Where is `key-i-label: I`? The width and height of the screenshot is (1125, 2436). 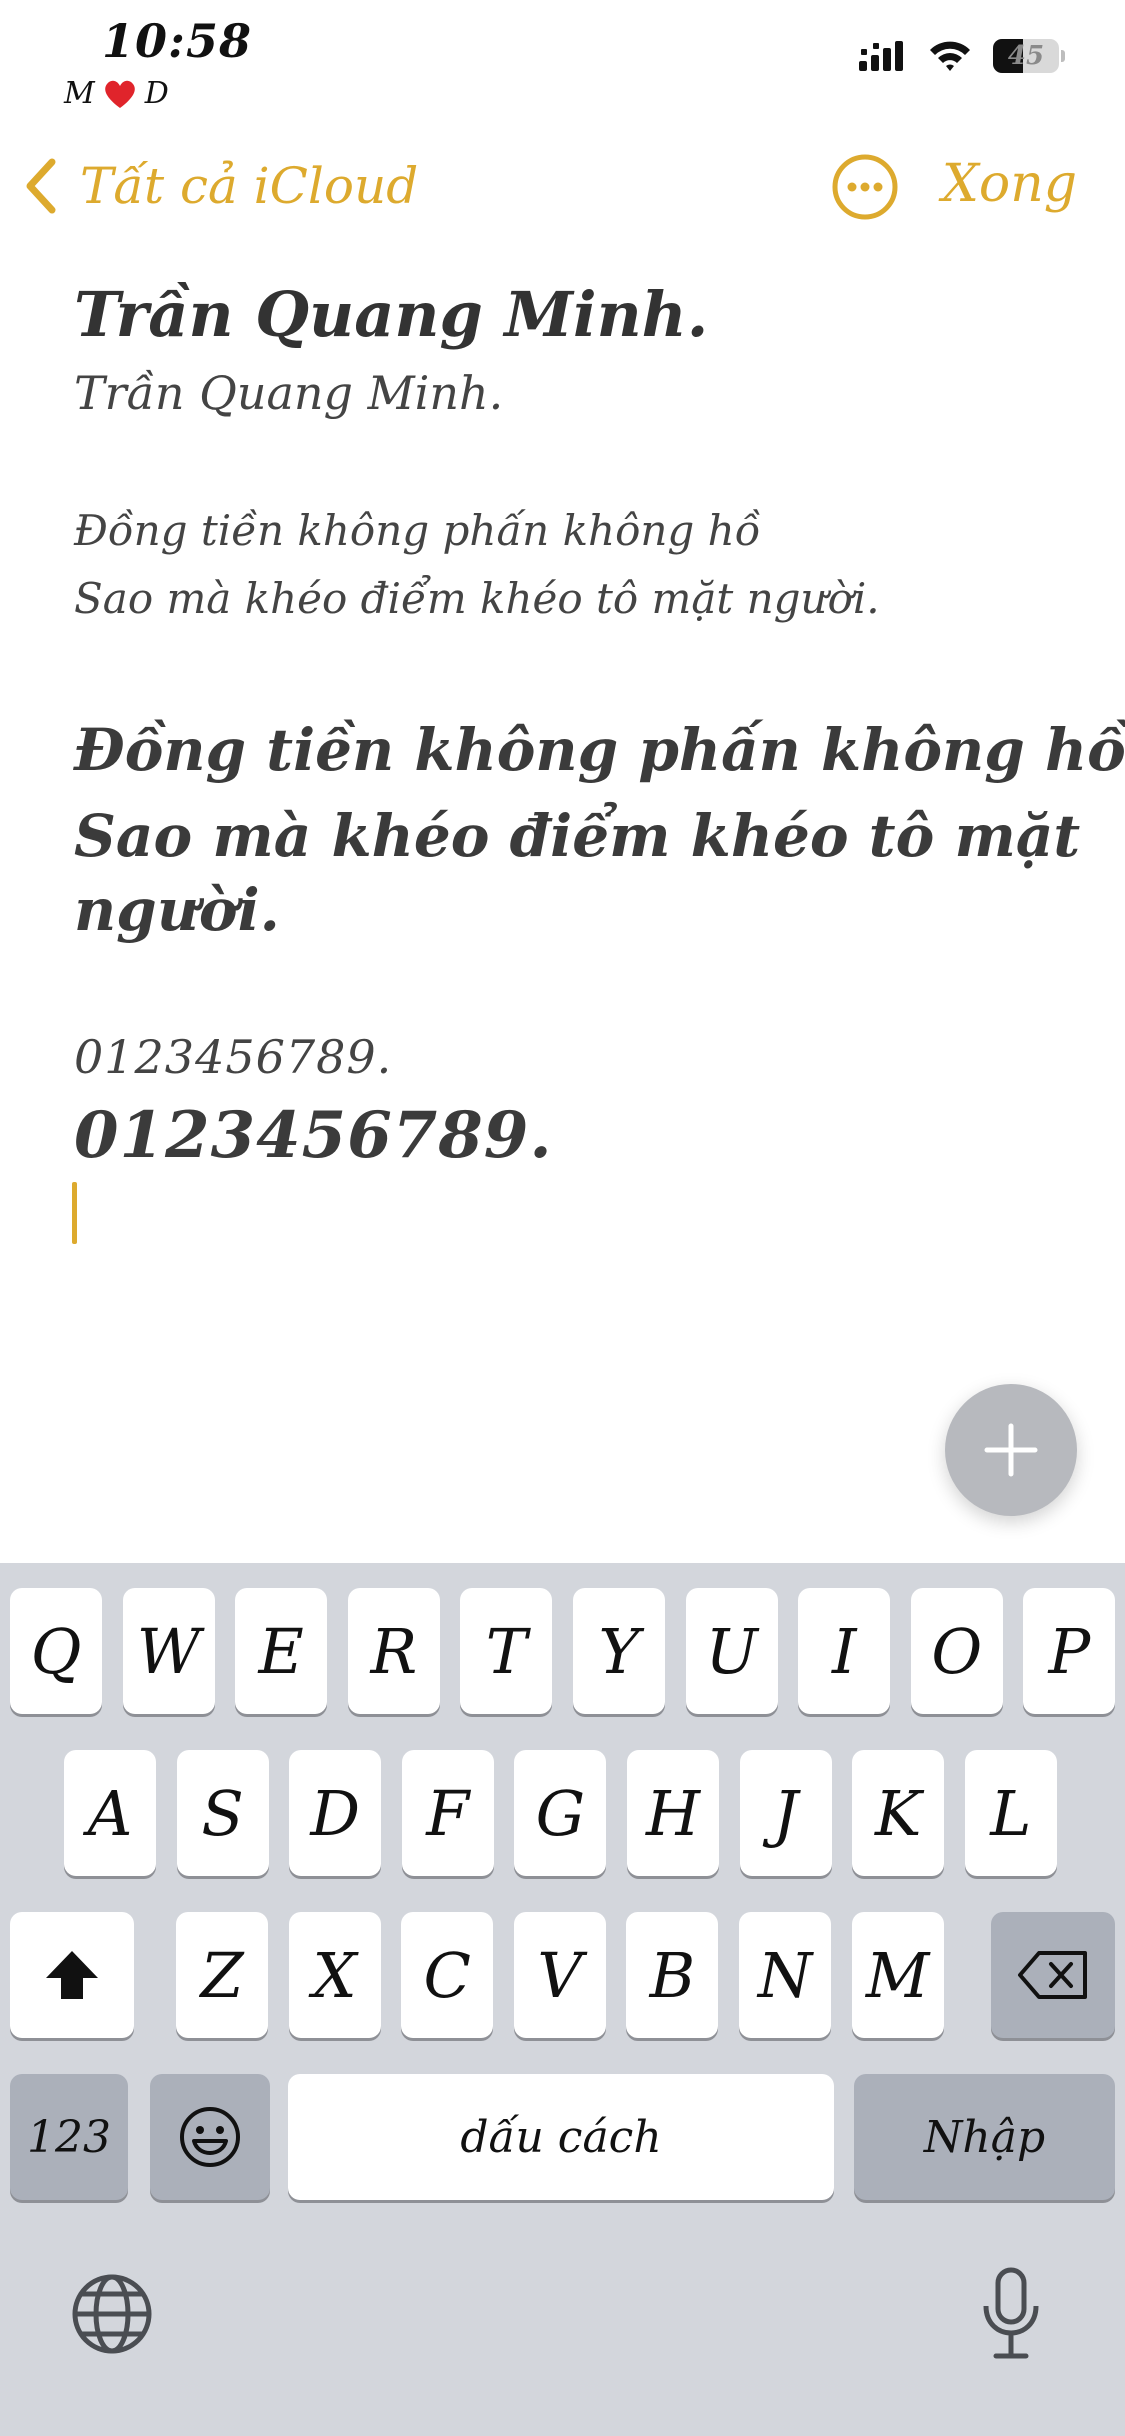 key-i-label: I is located at coordinates (844, 1651).